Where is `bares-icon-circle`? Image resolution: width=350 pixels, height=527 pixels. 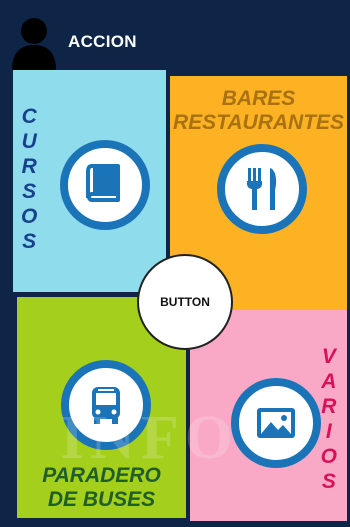
bares-icon-circle is located at coordinates (262, 189).